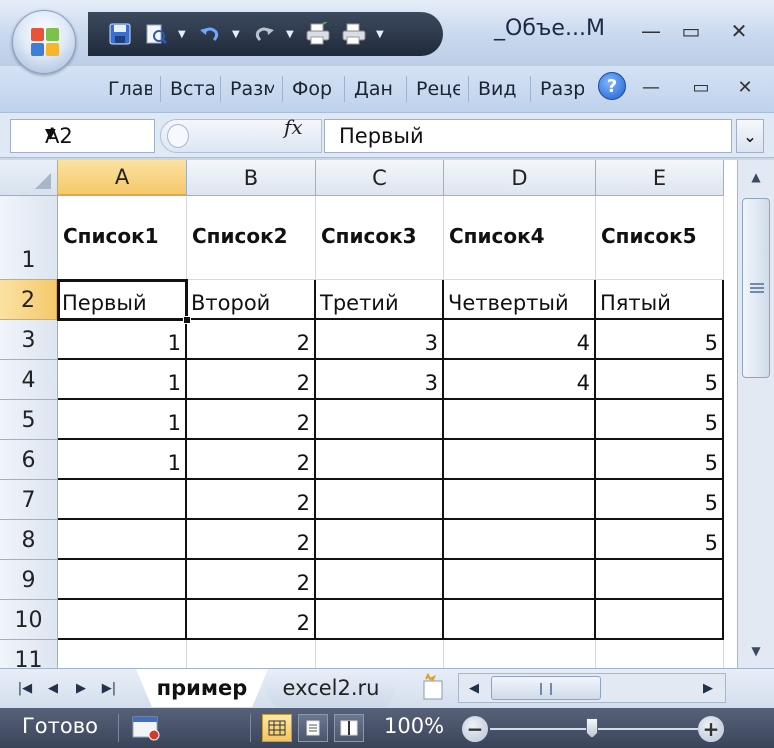 Image resolution: width=774 pixels, height=748 pixels. Describe the element at coordinates (29, 340) in the screenshot. I see `row-header-3: 3` at that location.